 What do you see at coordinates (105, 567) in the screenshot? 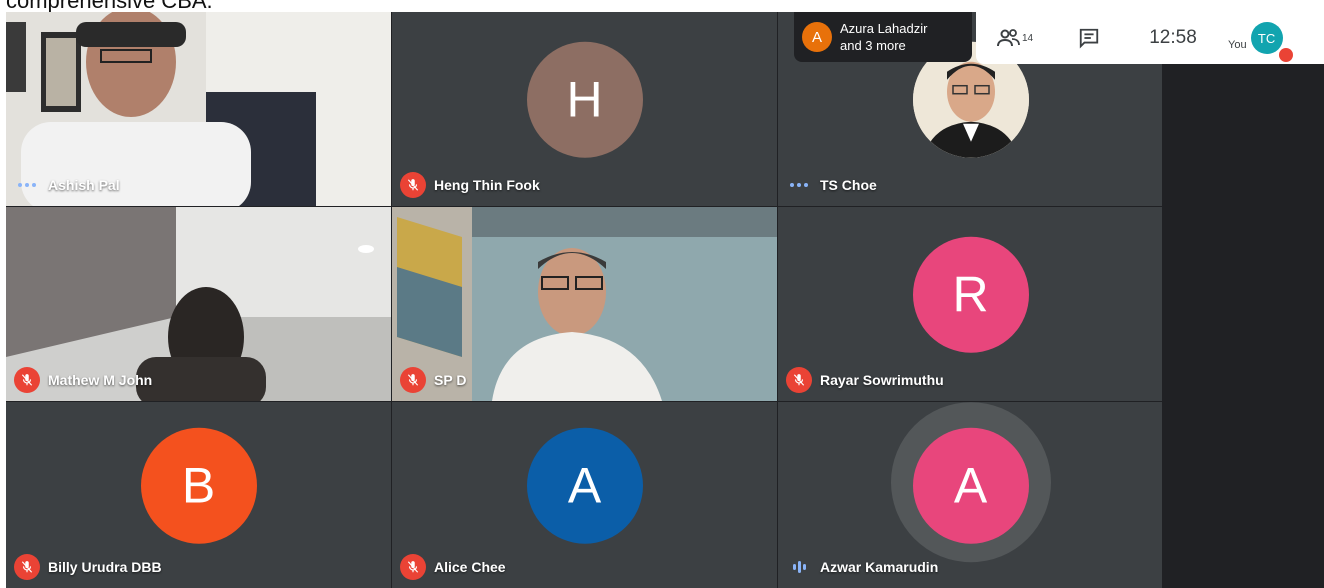
I see `participant-name: Billy Urudra DBB` at bounding box center [105, 567].